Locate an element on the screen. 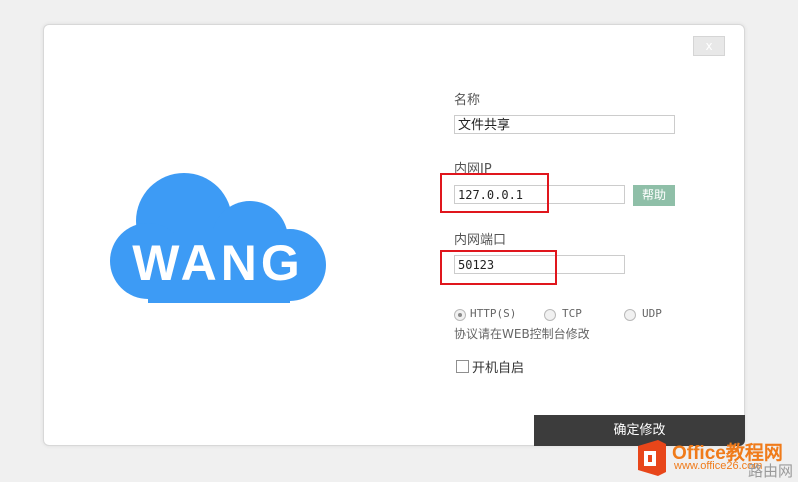 This screenshot has width=798, height=482. watermark-suffix: 路由网 is located at coordinates (771, 471).